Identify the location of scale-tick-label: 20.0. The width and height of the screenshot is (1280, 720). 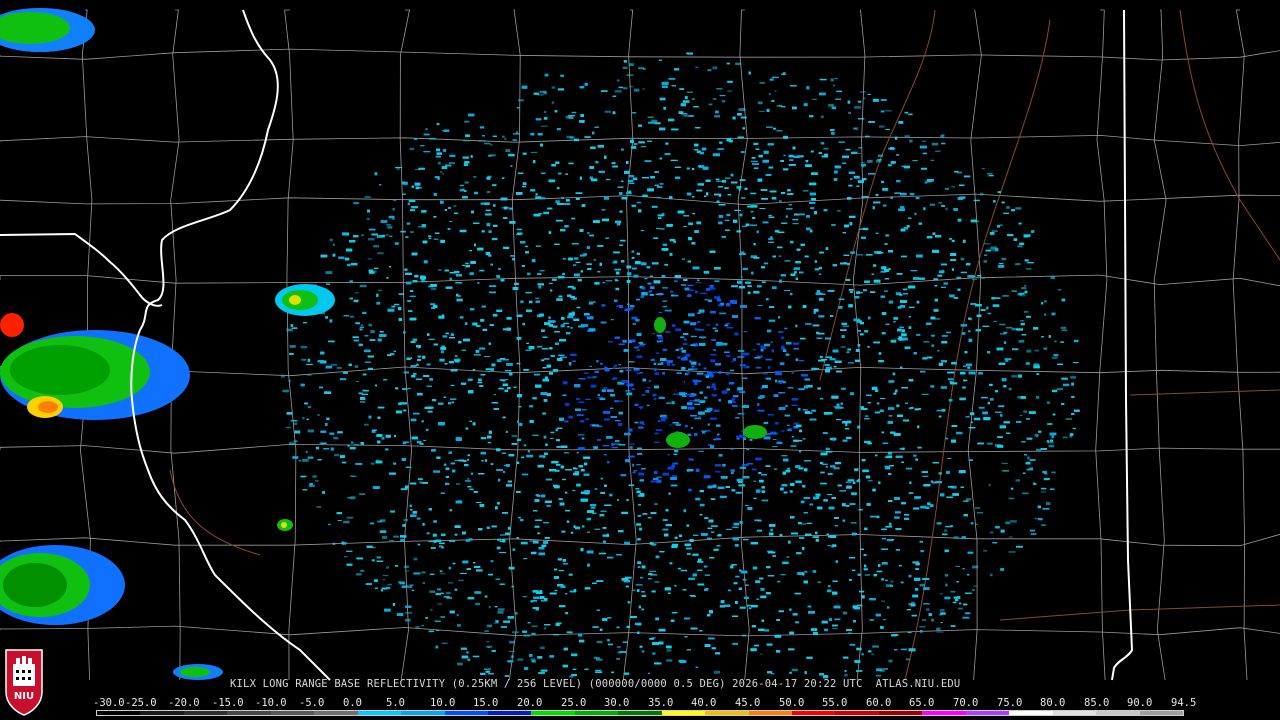
(530, 703).